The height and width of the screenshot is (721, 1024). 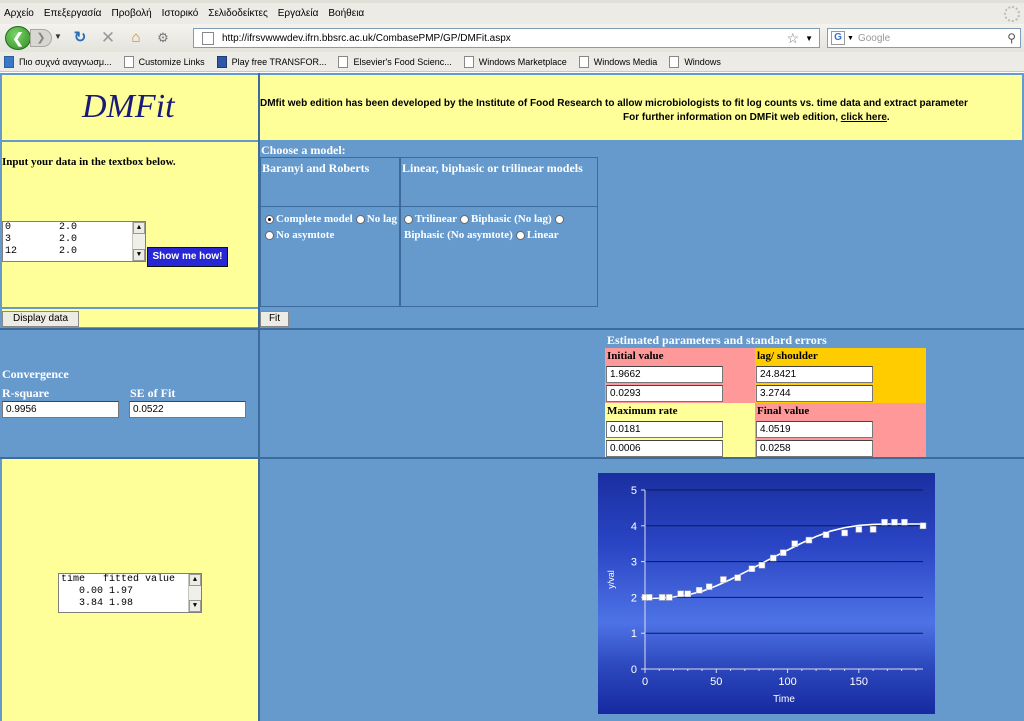 What do you see at coordinates (492, 168) in the screenshot?
I see `linear-title: Linear, biphasic or trilinear models` at bounding box center [492, 168].